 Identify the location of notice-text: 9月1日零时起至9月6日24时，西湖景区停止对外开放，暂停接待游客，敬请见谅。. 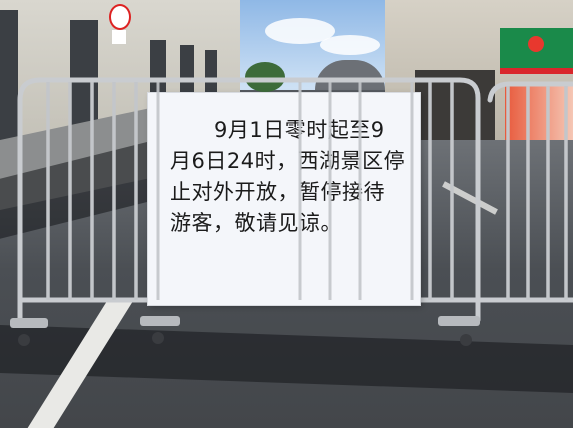
(288, 176).